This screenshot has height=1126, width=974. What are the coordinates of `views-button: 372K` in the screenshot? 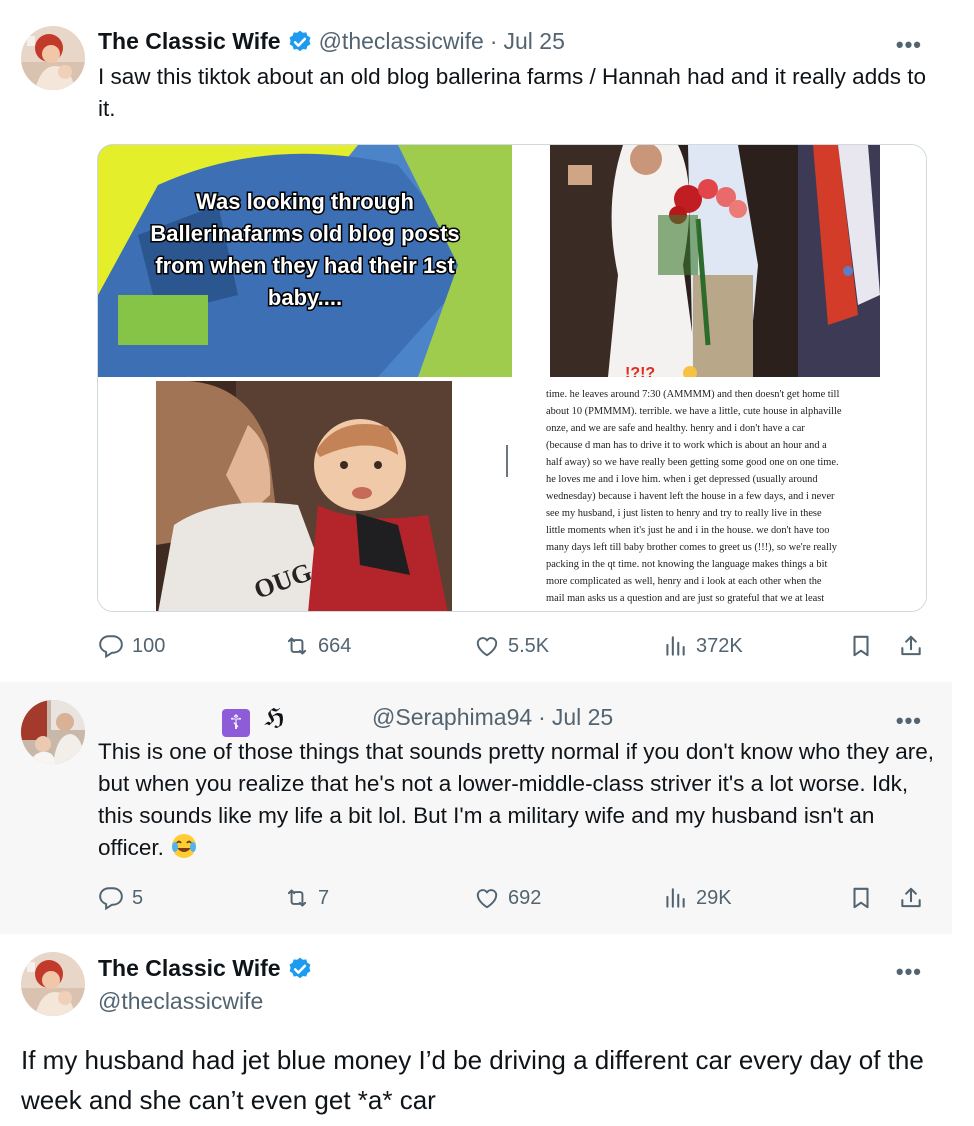 It's located at (702, 646).